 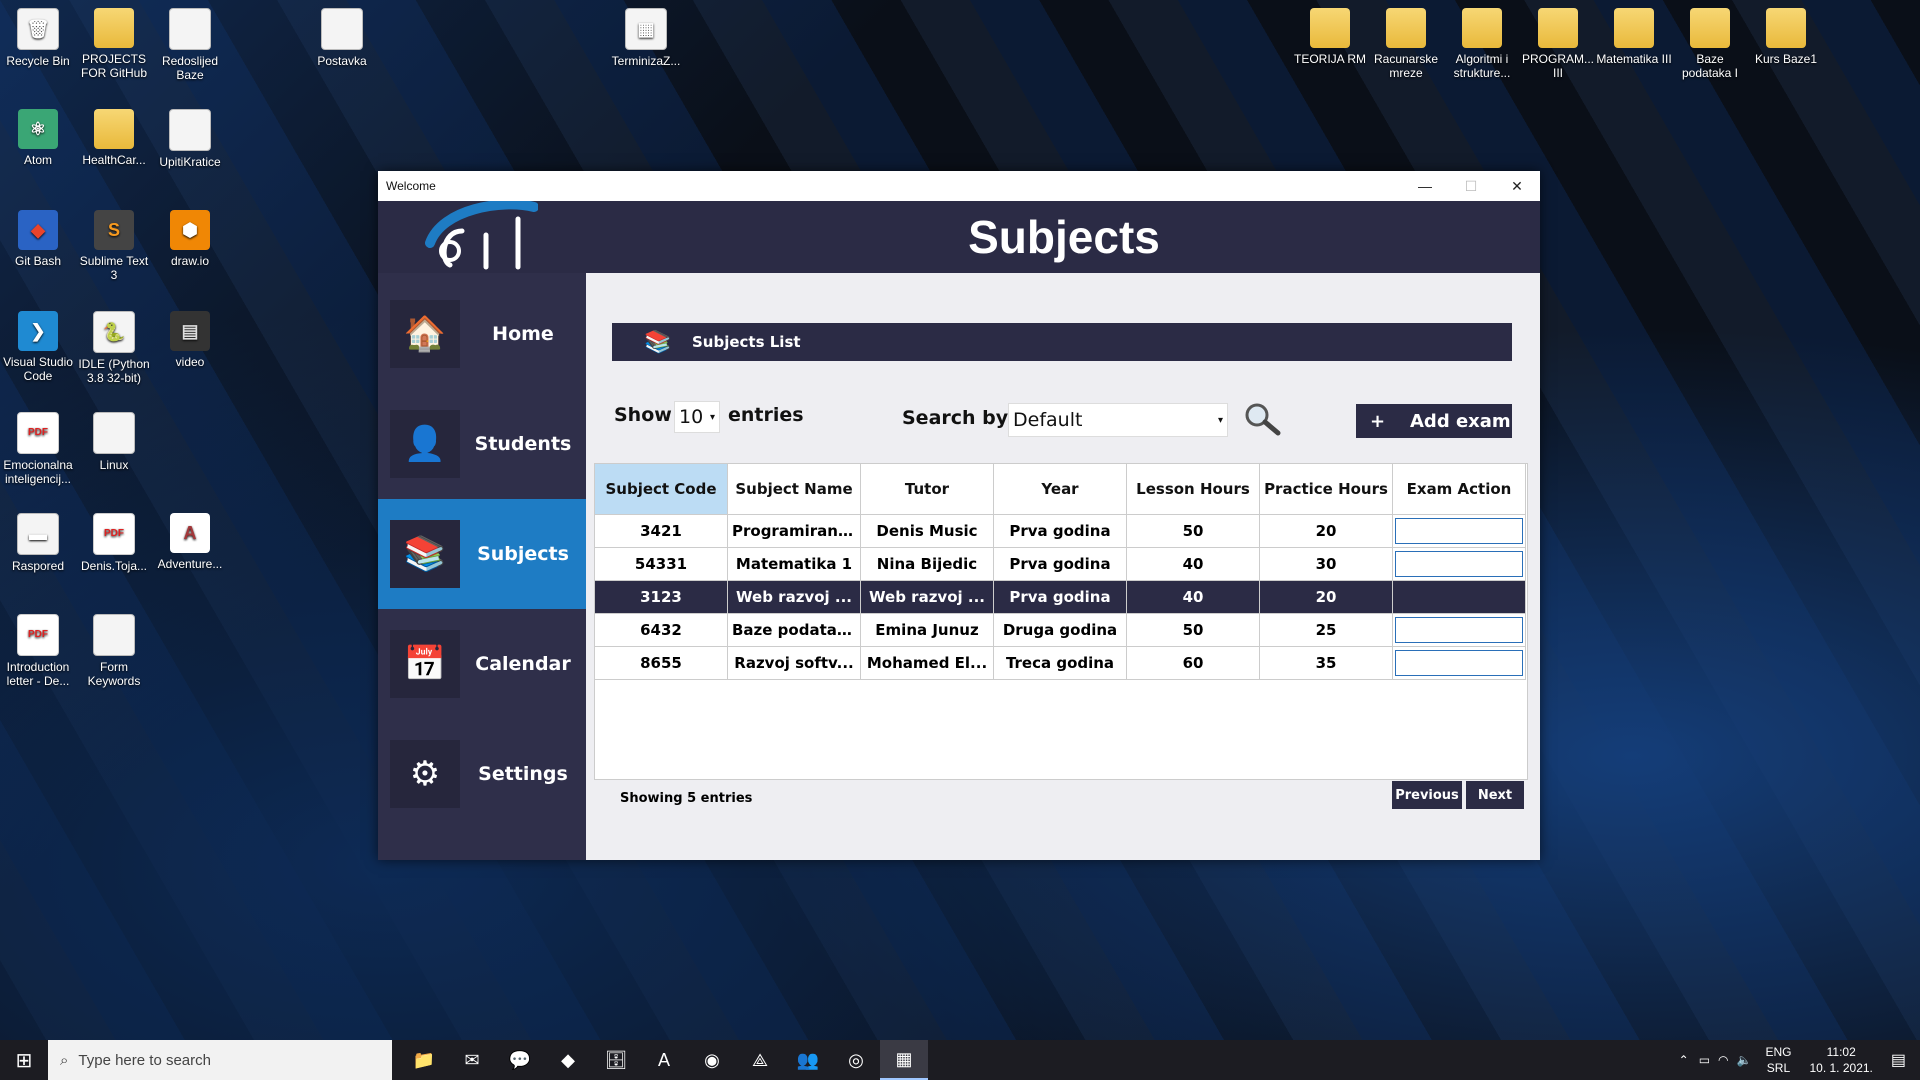 I want to click on desktop-icon-image: ⚛, so click(x=38, y=129).